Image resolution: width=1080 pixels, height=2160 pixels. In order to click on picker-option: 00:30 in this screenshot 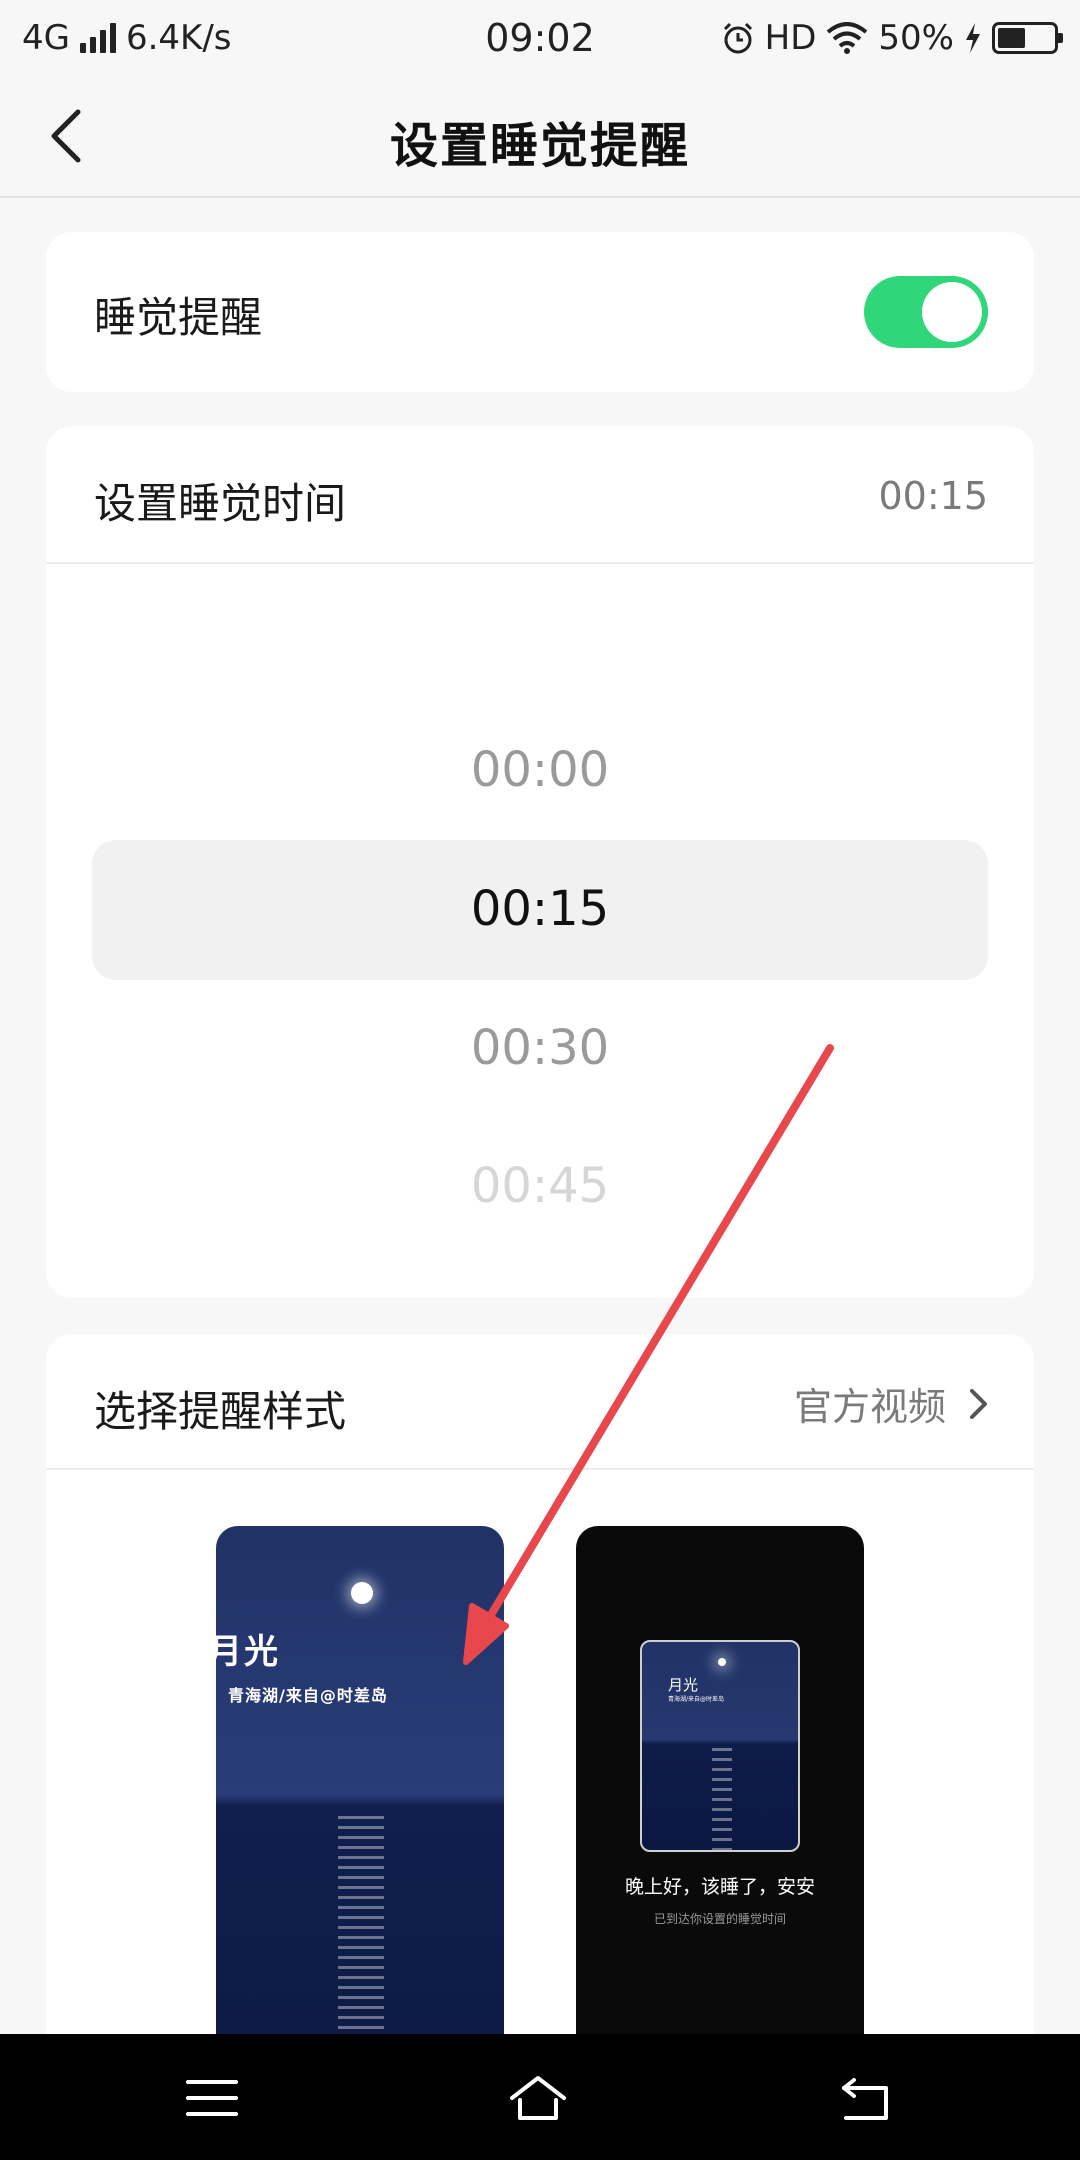, I will do `click(540, 1048)`.